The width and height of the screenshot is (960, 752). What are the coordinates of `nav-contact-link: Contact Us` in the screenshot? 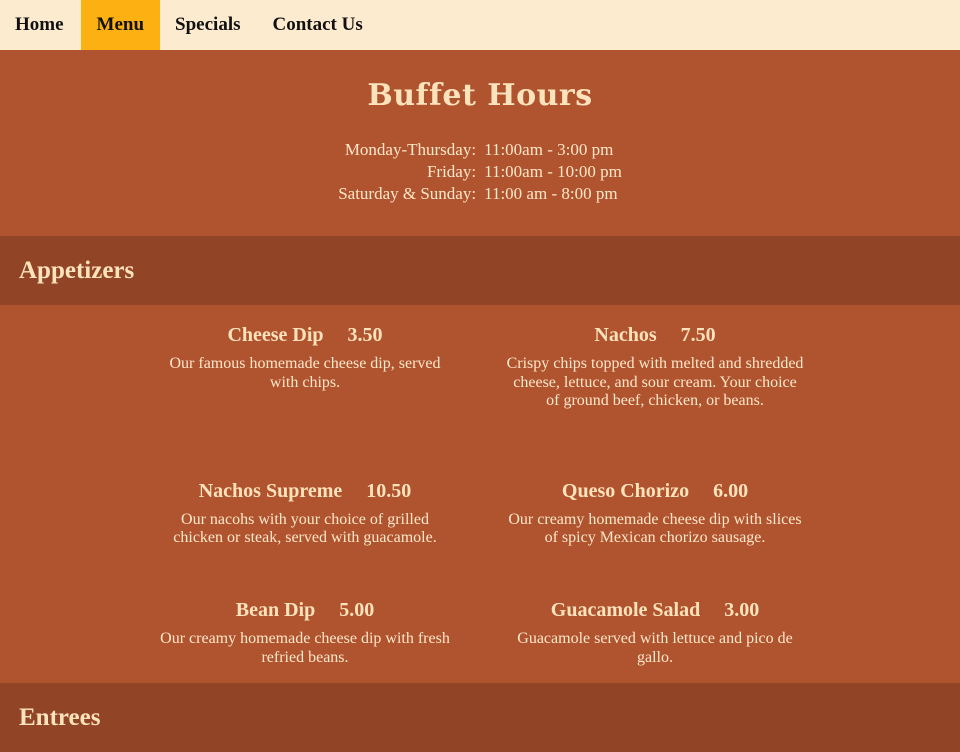 It's located at (319, 25).